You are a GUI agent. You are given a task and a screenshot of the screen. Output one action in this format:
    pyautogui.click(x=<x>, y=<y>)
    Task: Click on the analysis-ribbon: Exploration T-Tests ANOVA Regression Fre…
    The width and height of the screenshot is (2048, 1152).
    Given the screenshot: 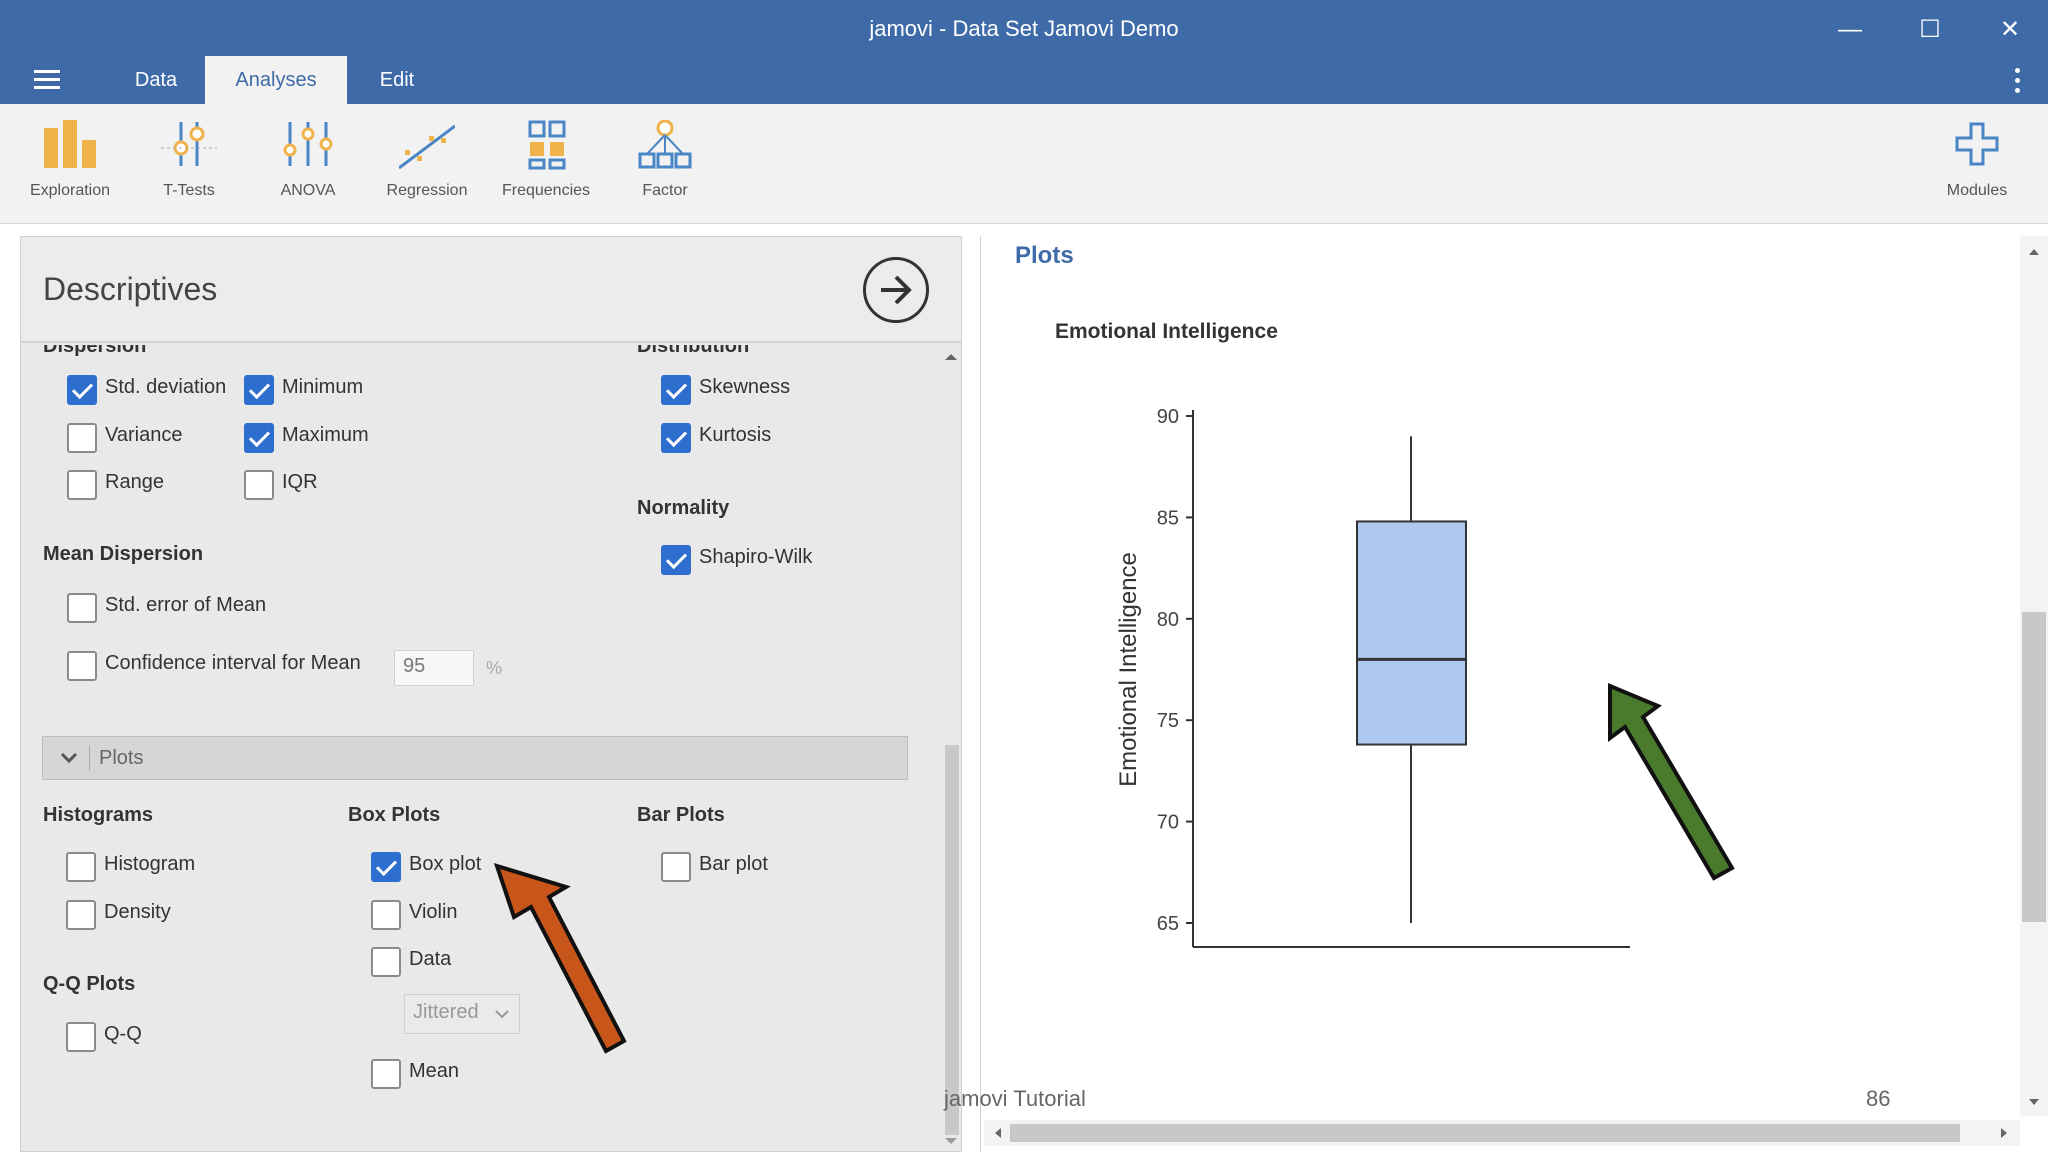 What is the action you would take?
    pyautogui.click(x=1024, y=164)
    